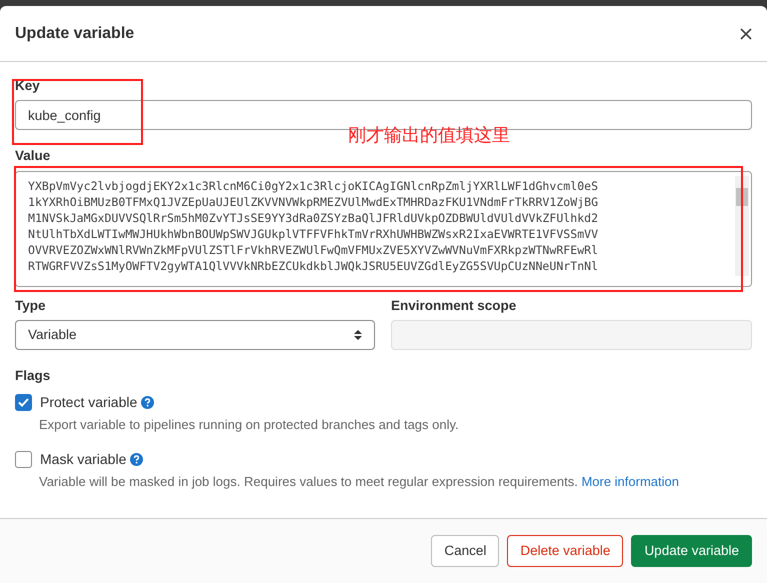 The image size is (767, 583). I want to click on modal-title: Update variable, so click(74, 34).